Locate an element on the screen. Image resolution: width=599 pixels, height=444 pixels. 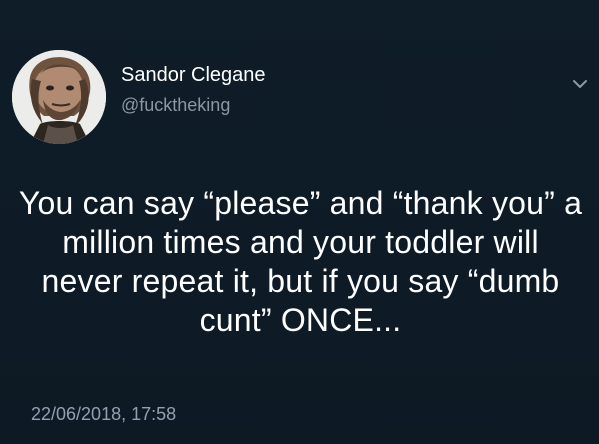
author-handle: @fucktheking is located at coordinates (175, 105).